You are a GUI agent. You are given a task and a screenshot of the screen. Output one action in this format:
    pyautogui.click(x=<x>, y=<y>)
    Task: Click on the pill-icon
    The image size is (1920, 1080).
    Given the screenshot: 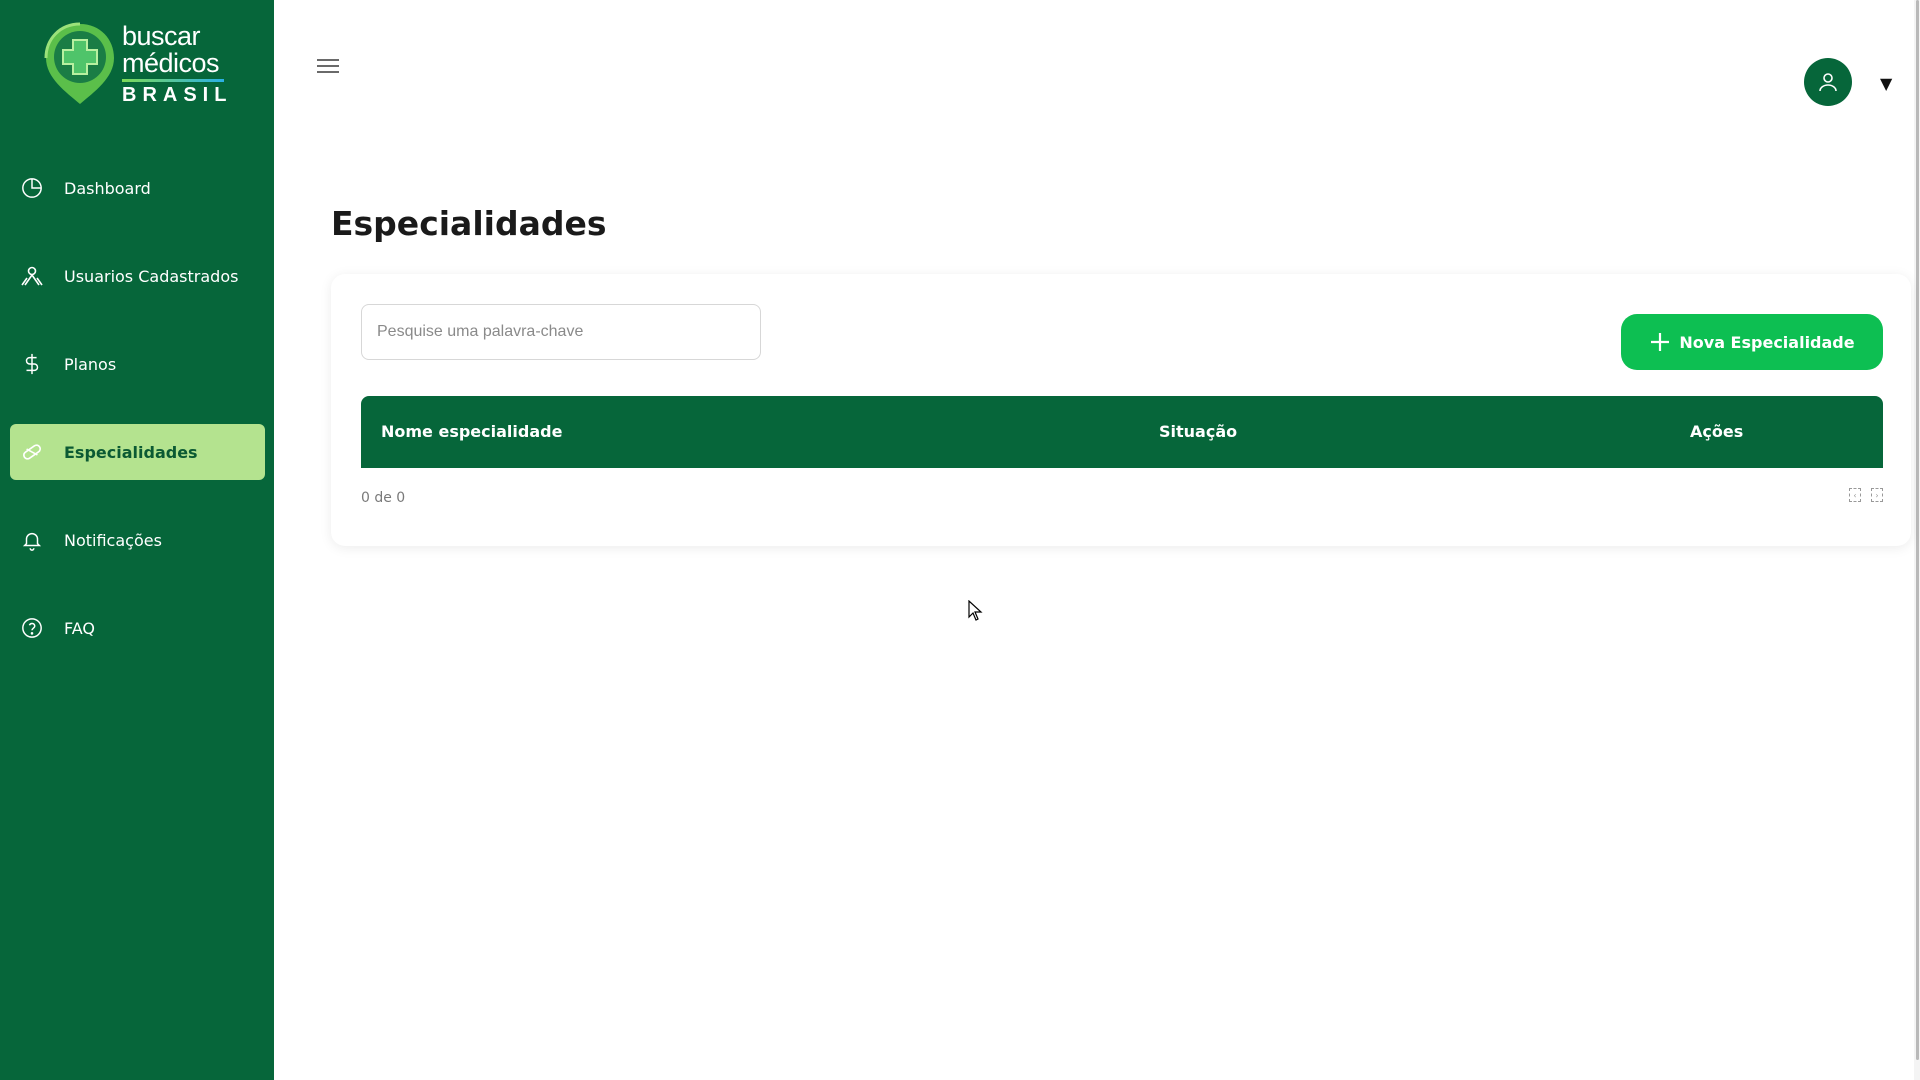 What is the action you would take?
    pyautogui.click(x=32, y=452)
    